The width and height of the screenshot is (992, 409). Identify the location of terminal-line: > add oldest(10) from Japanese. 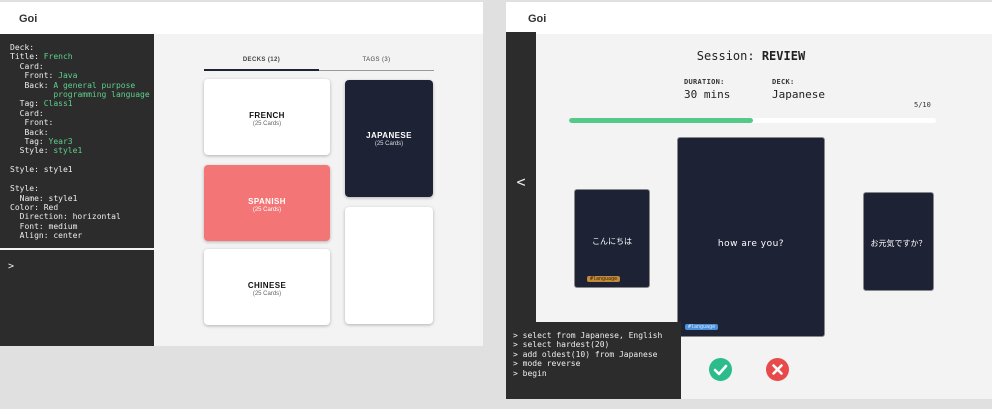
(585, 354).